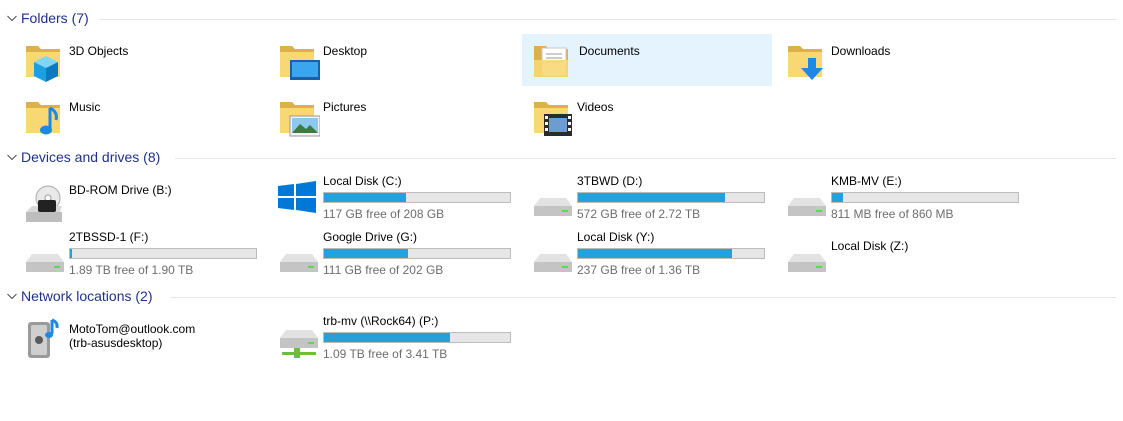 The width and height of the screenshot is (1123, 421). What do you see at coordinates (116, 343) in the screenshot?
I see `network-sublabel: (trb-asusdesktop)` at bounding box center [116, 343].